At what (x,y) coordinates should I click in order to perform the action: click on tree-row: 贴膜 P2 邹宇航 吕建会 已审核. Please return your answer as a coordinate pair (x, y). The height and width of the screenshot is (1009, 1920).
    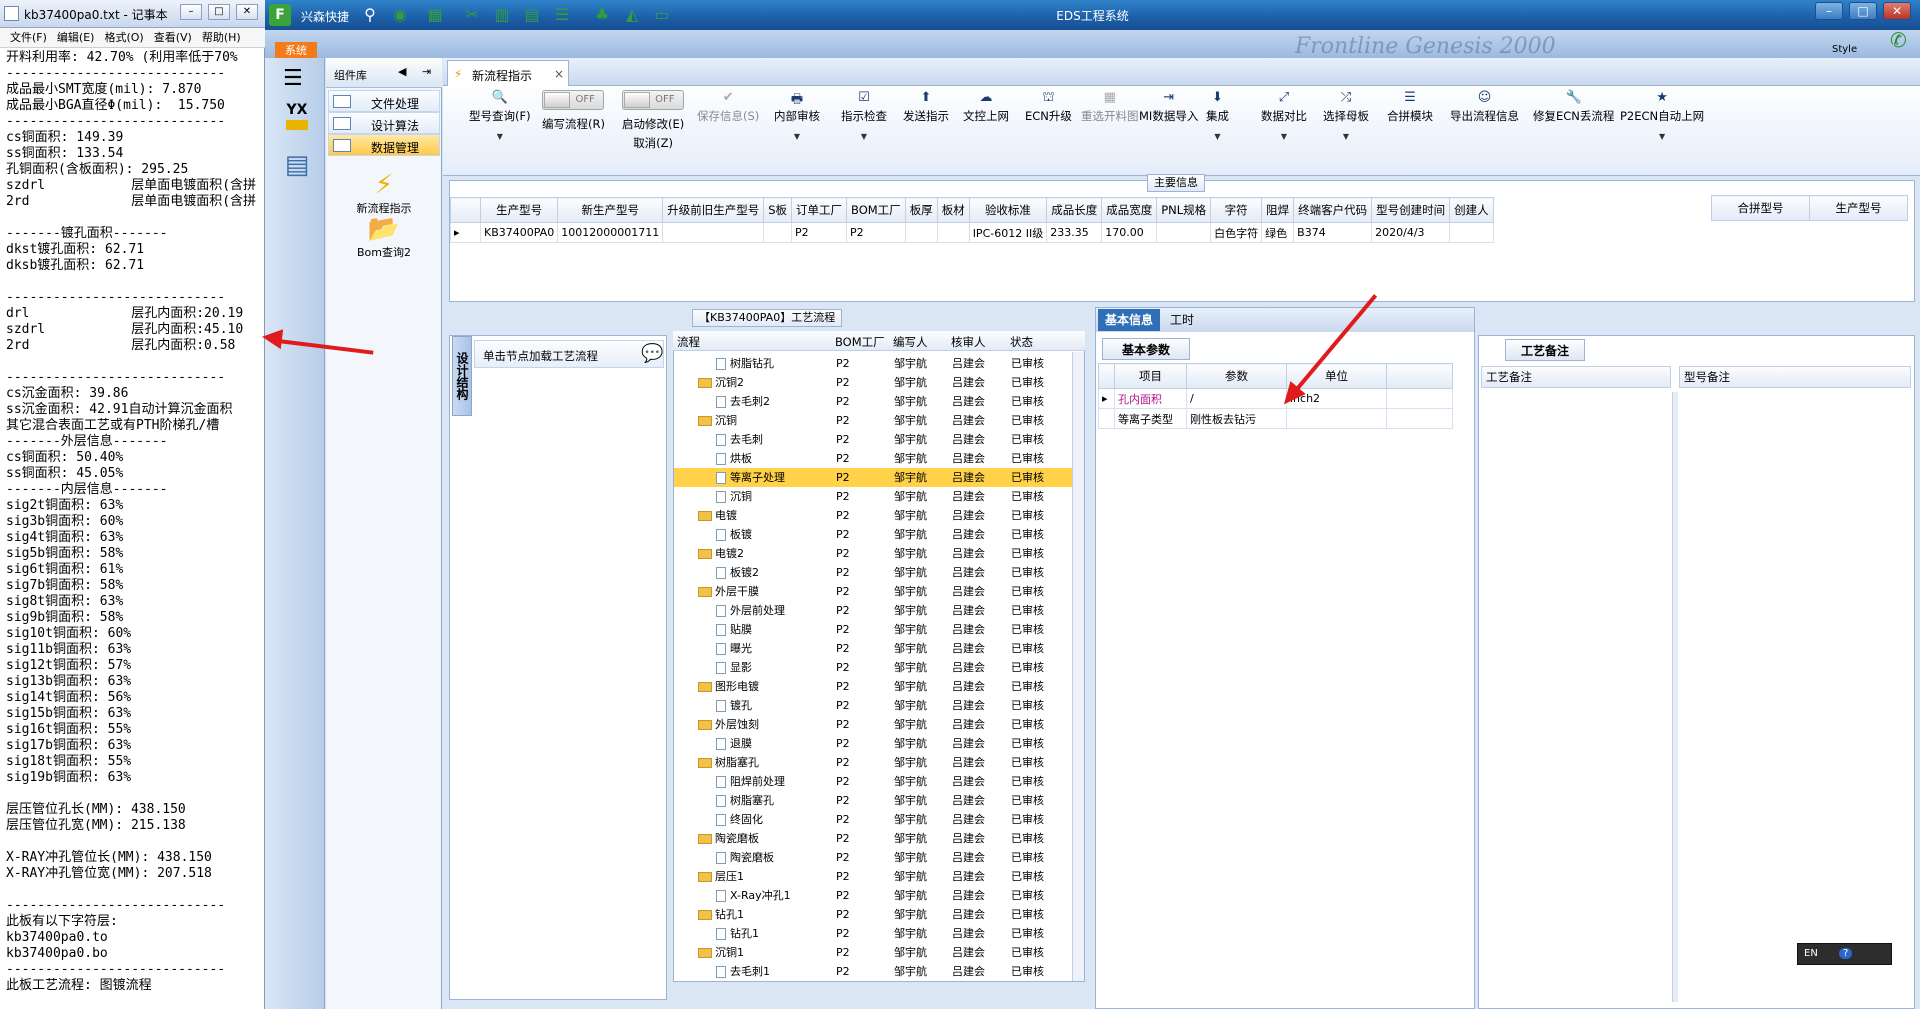
    Looking at the image, I should click on (879, 629).